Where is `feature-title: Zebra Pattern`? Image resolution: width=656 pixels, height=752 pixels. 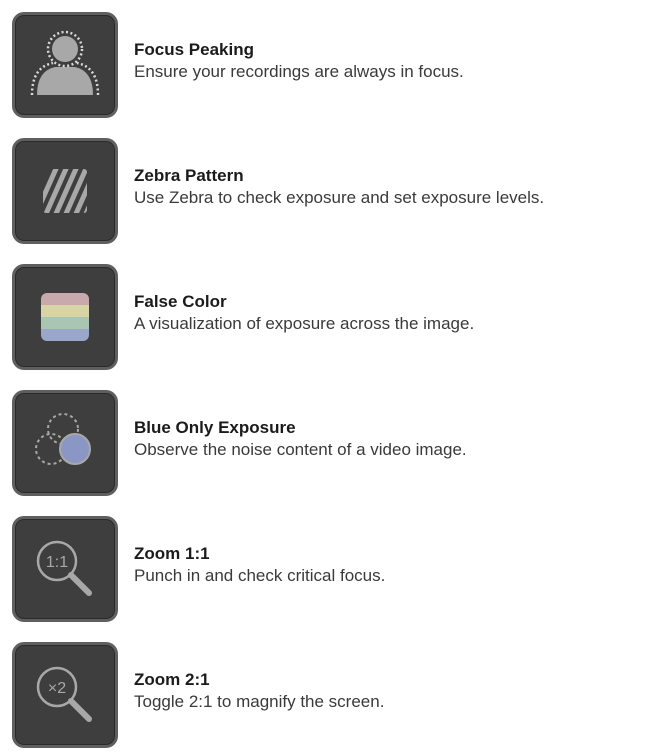
feature-title: Zebra Pattern is located at coordinates (189, 175).